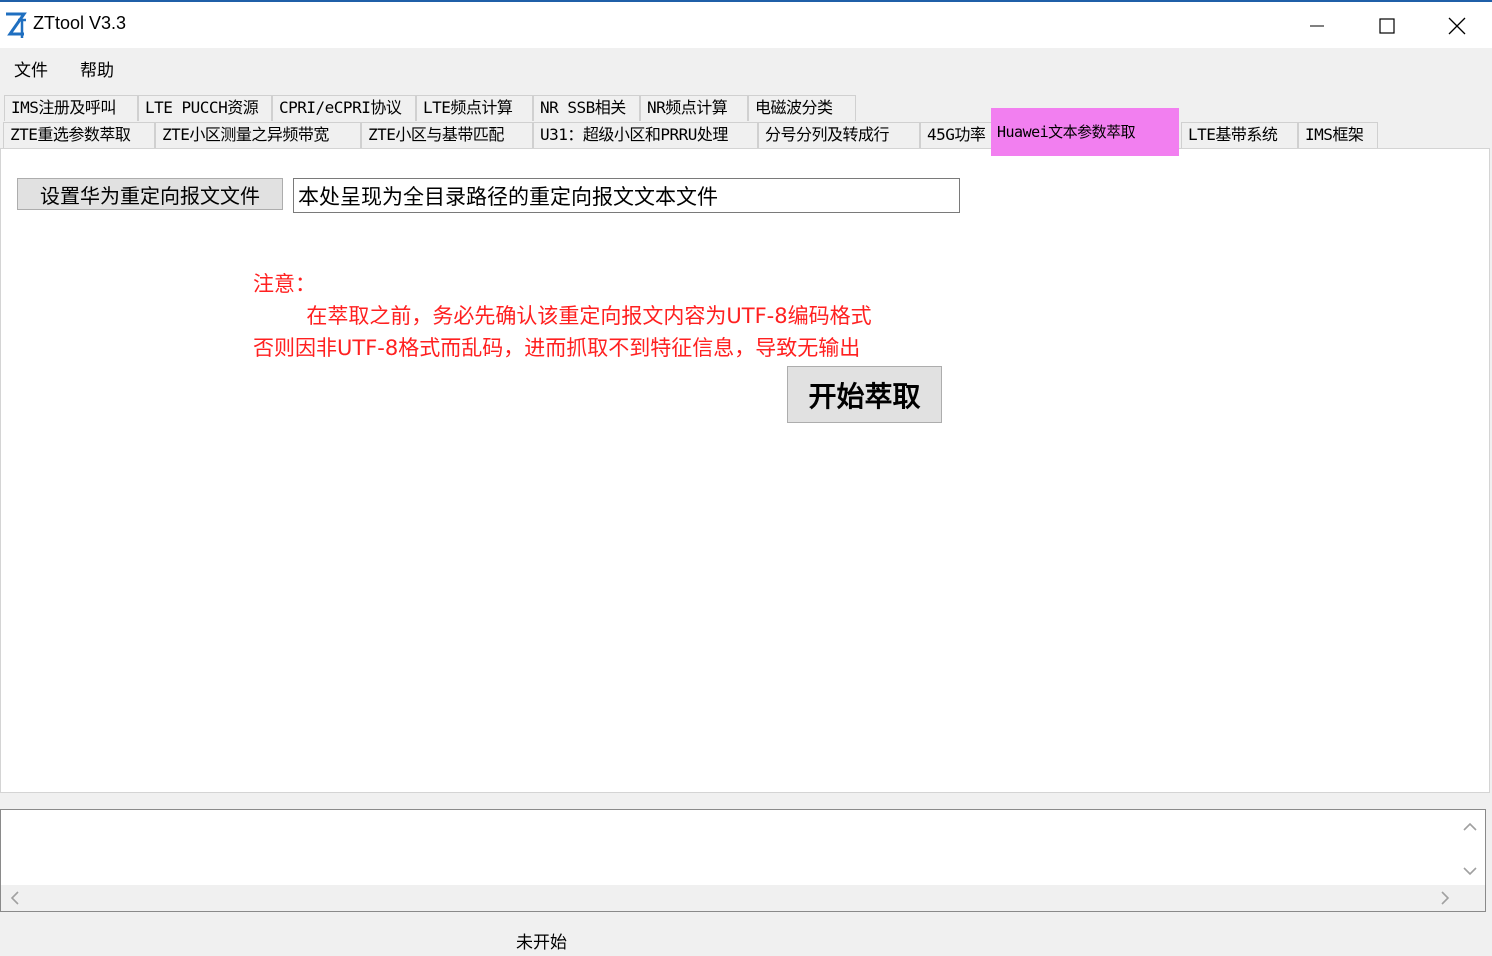 The height and width of the screenshot is (956, 1492). What do you see at coordinates (839, 135) in the screenshot?
I see `tab-split-semicolon: 分号分列及转成行` at bounding box center [839, 135].